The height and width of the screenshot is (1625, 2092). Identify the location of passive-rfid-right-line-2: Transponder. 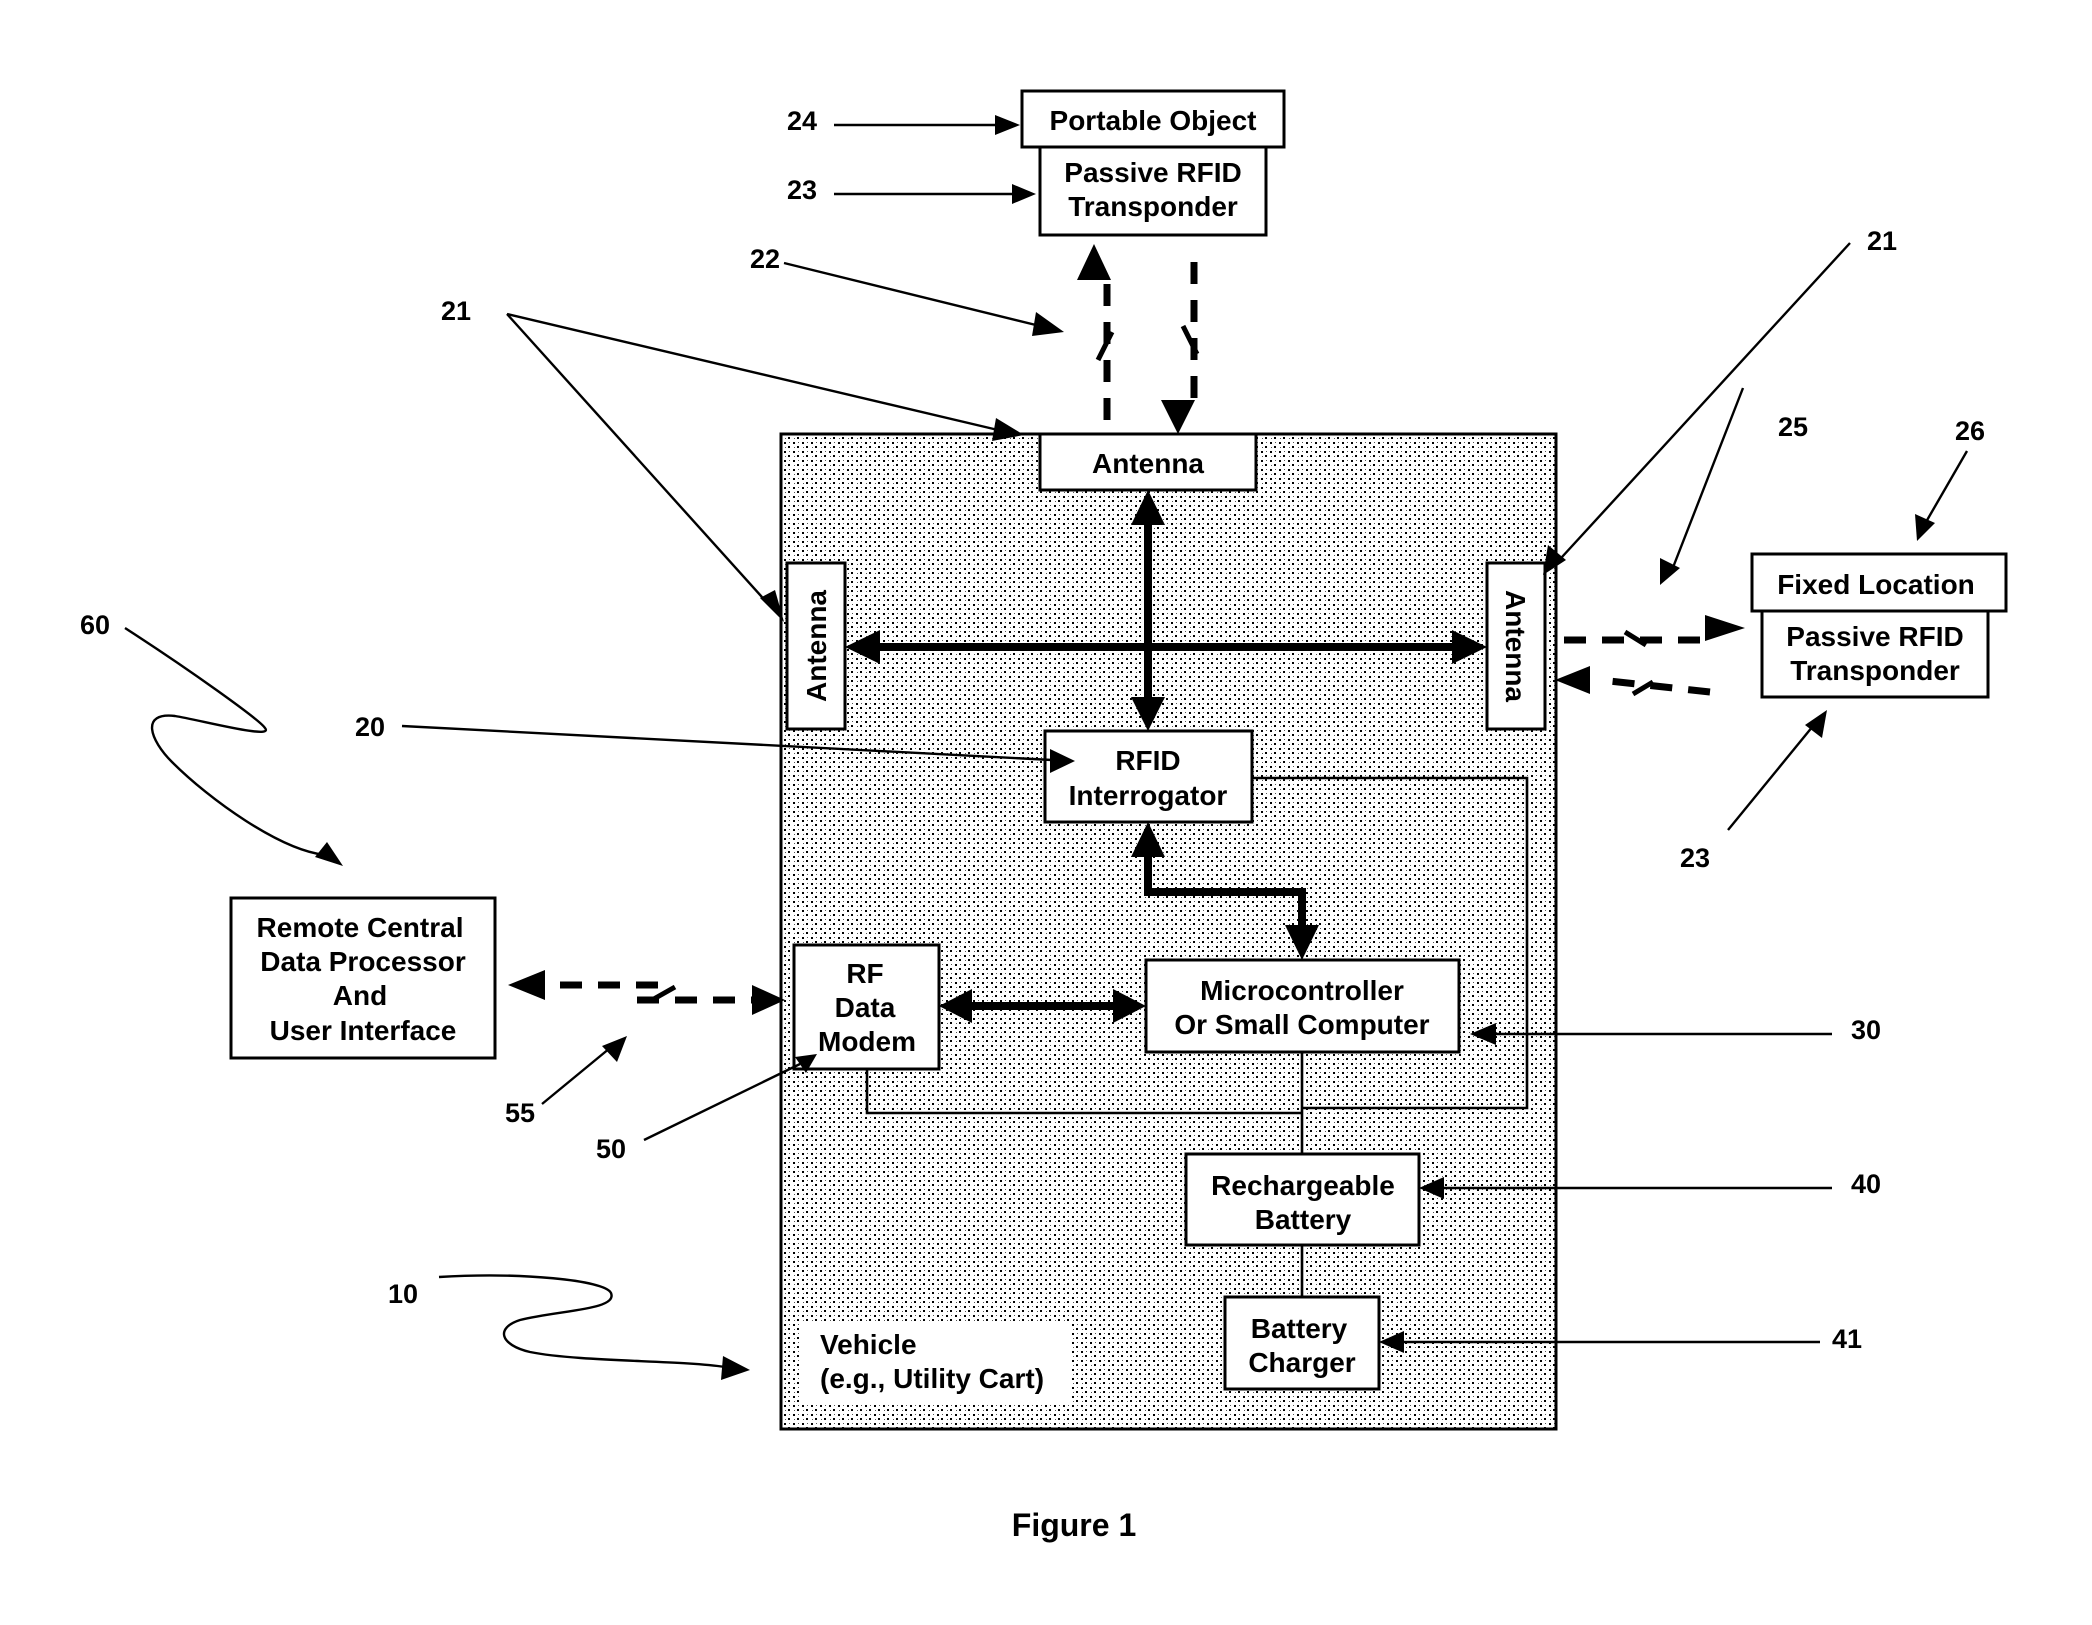
(1875, 670).